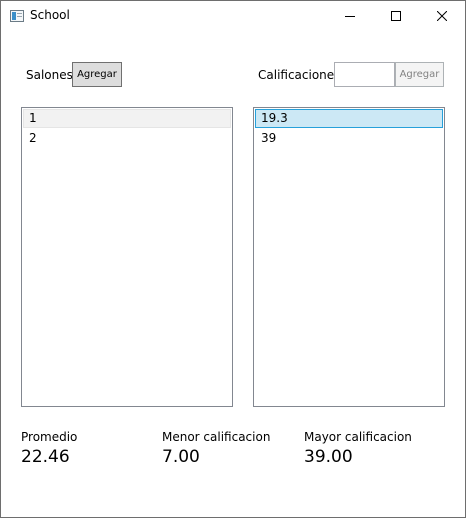 The width and height of the screenshot is (466, 518). I want to click on maximize-icon, so click(396, 16).